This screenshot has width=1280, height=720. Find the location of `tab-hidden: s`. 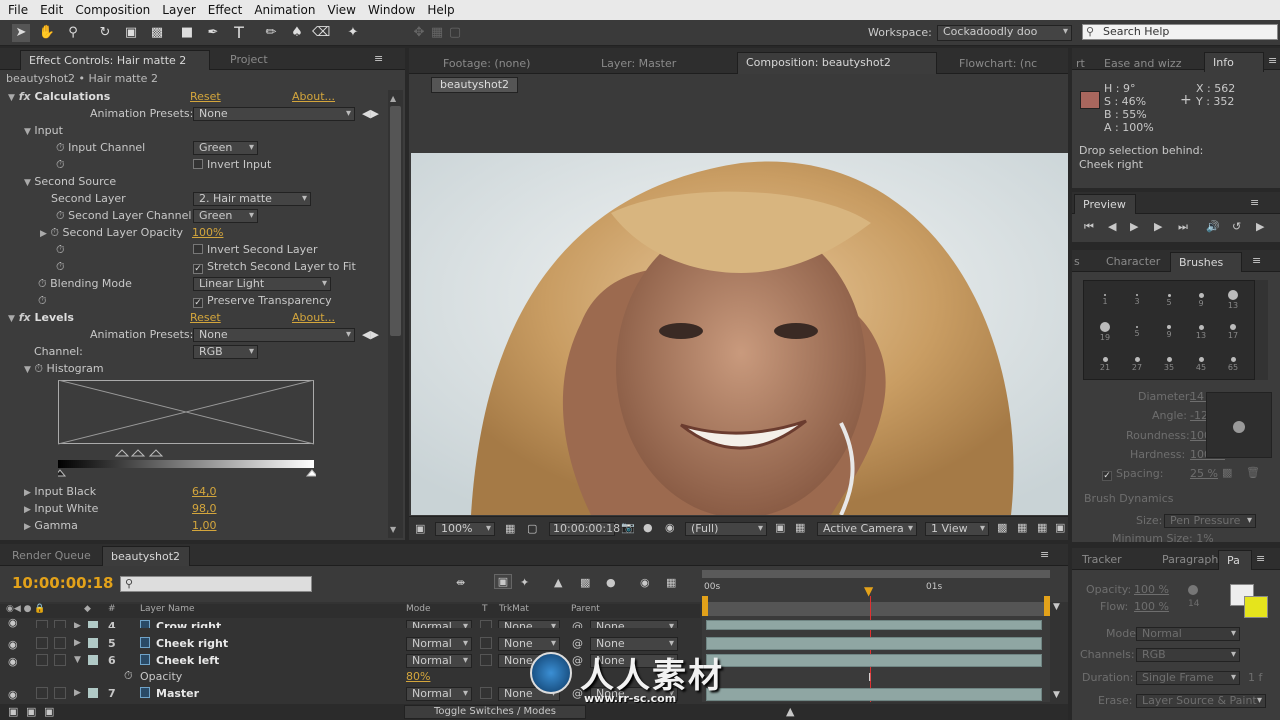

tab-hidden: s is located at coordinates (1080, 262).